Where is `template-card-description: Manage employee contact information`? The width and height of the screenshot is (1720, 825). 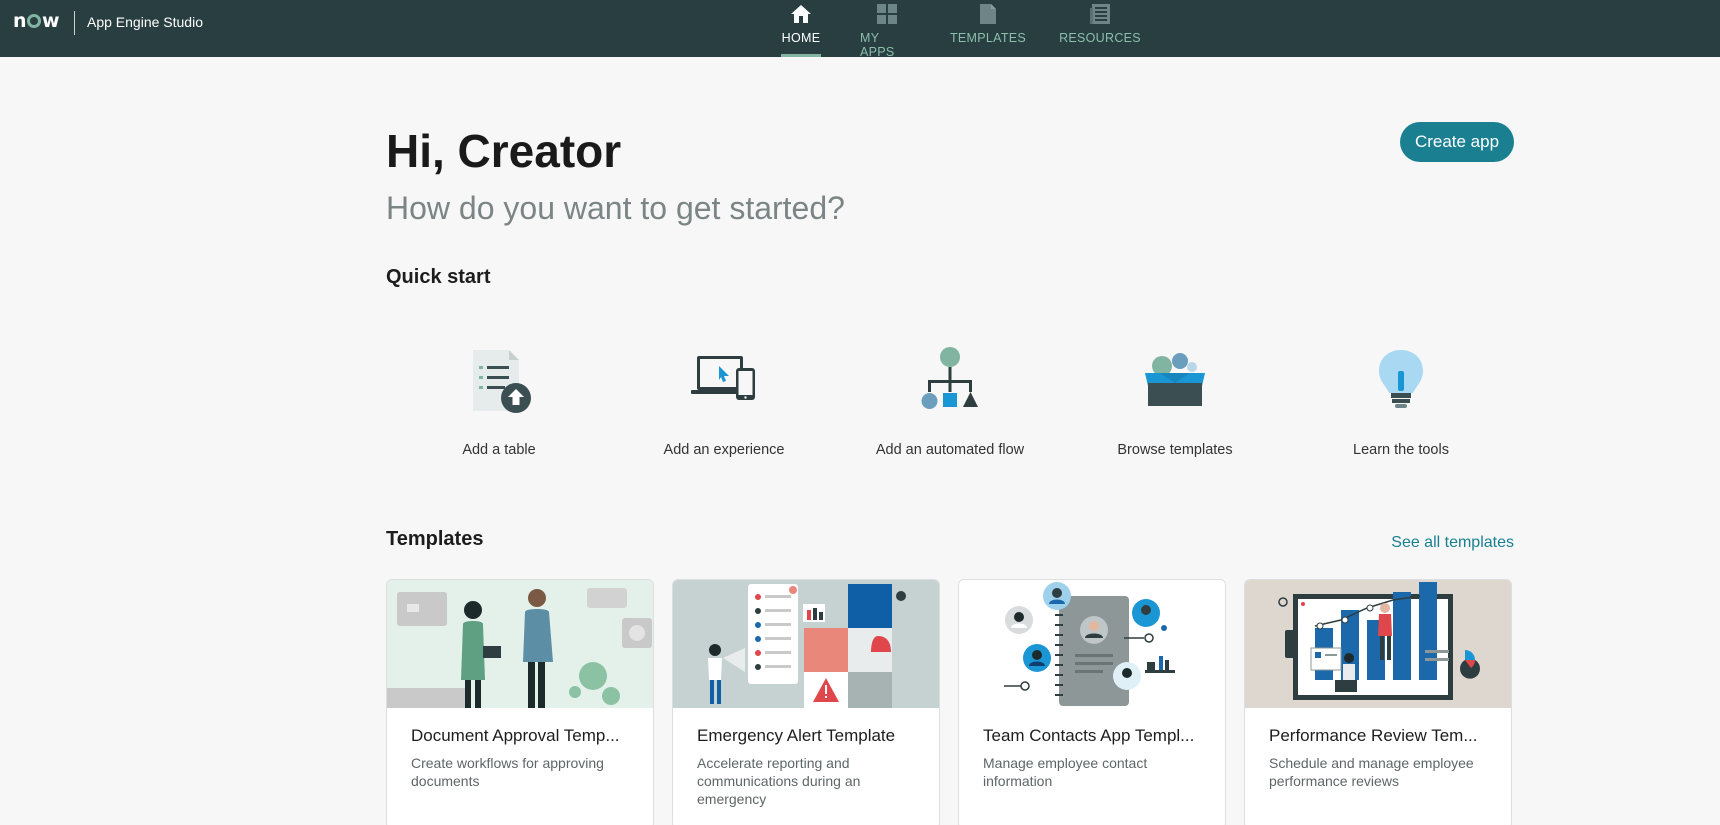 template-card-description: Manage employee contact information is located at coordinates (1065, 772).